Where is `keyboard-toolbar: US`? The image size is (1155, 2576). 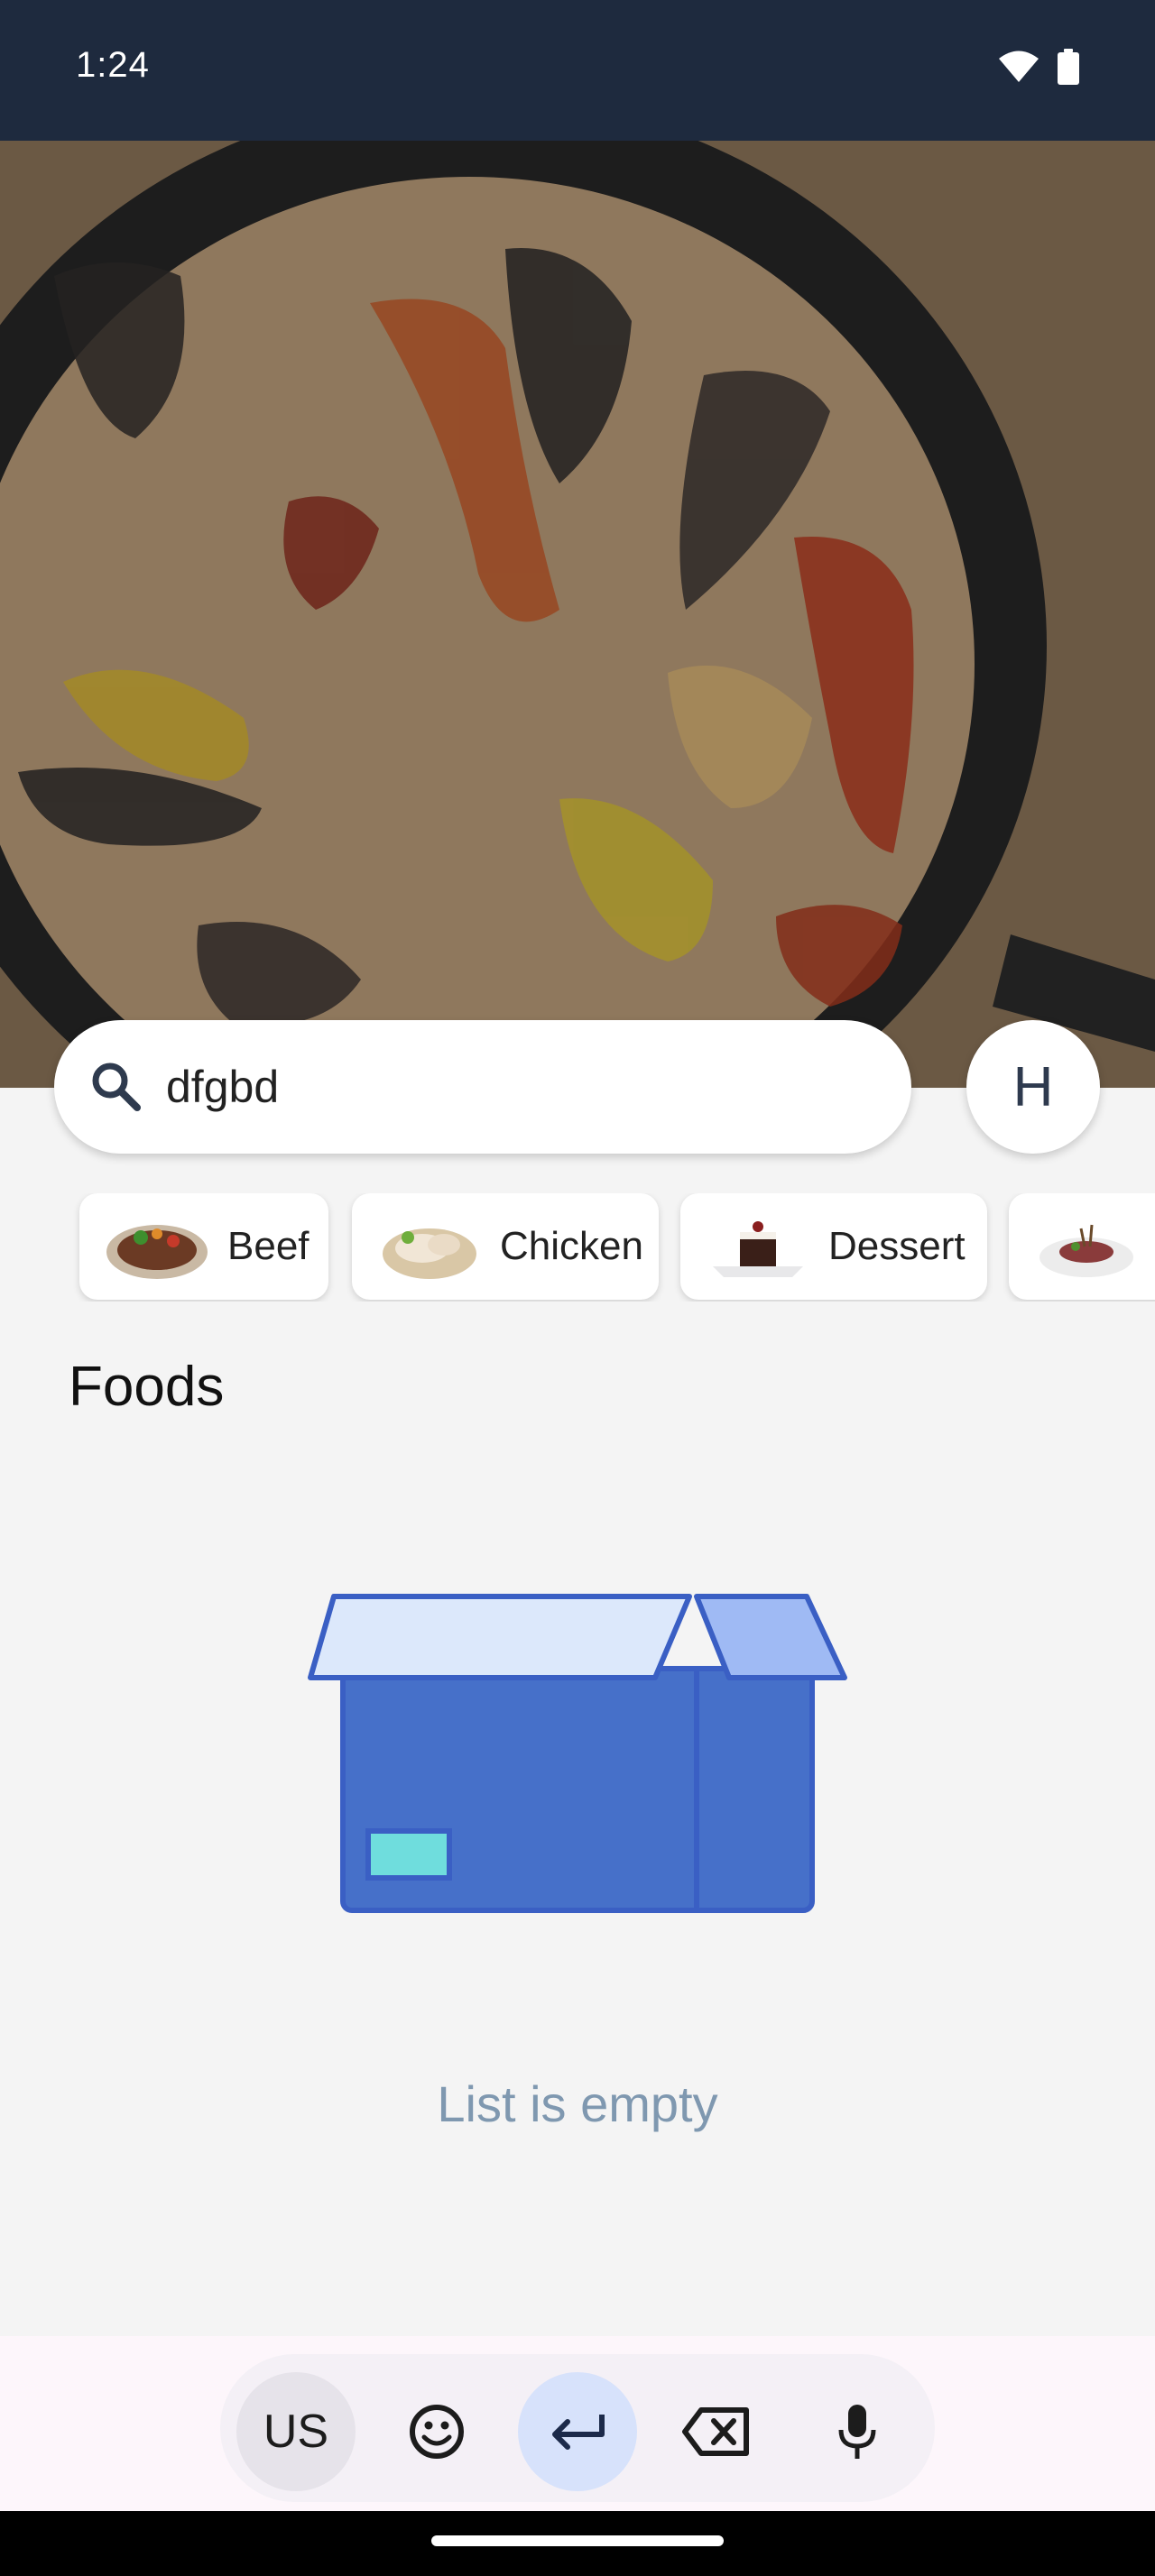
keyboard-toolbar: US is located at coordinates (577, 2424).